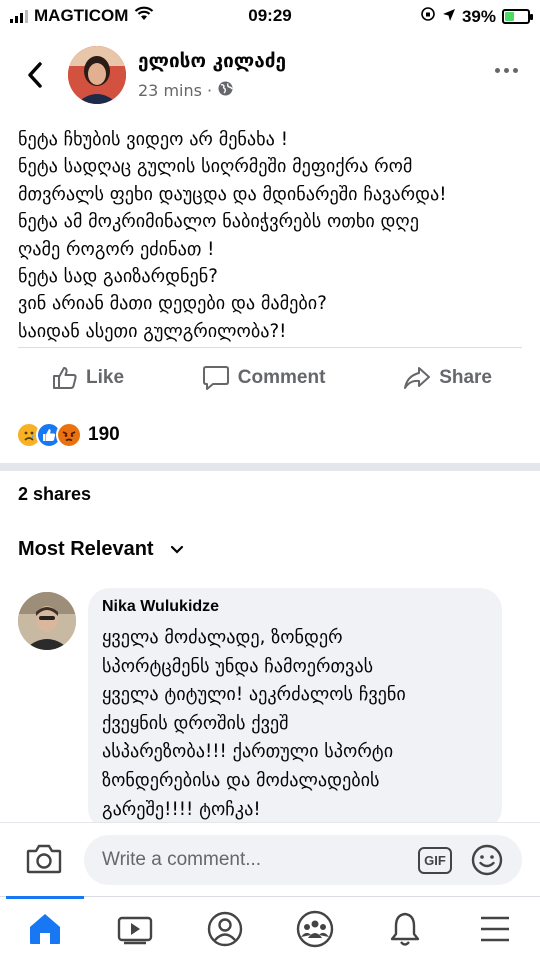 The width and height of the screenshot is (540, 961). I want to click on watch-icon, so click(135, 930).